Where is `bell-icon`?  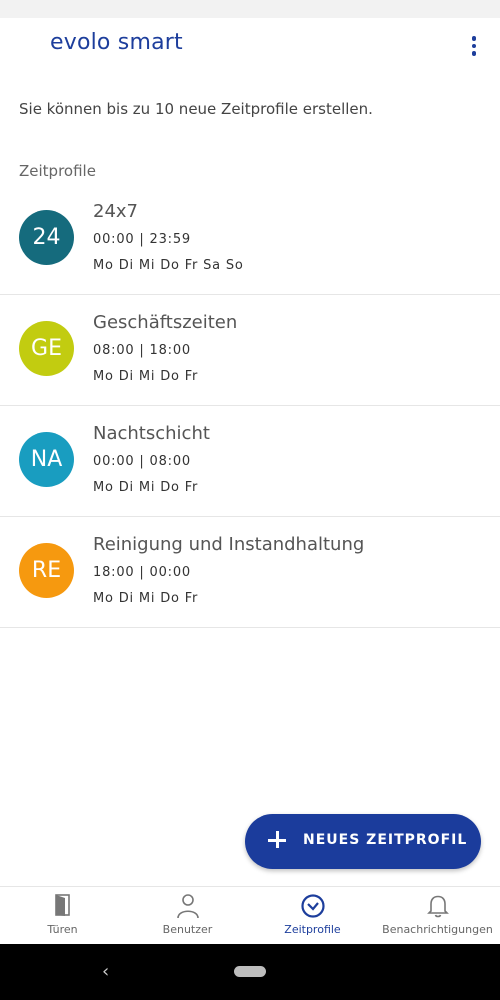
bell-icon is located at coordinates (438, 908).